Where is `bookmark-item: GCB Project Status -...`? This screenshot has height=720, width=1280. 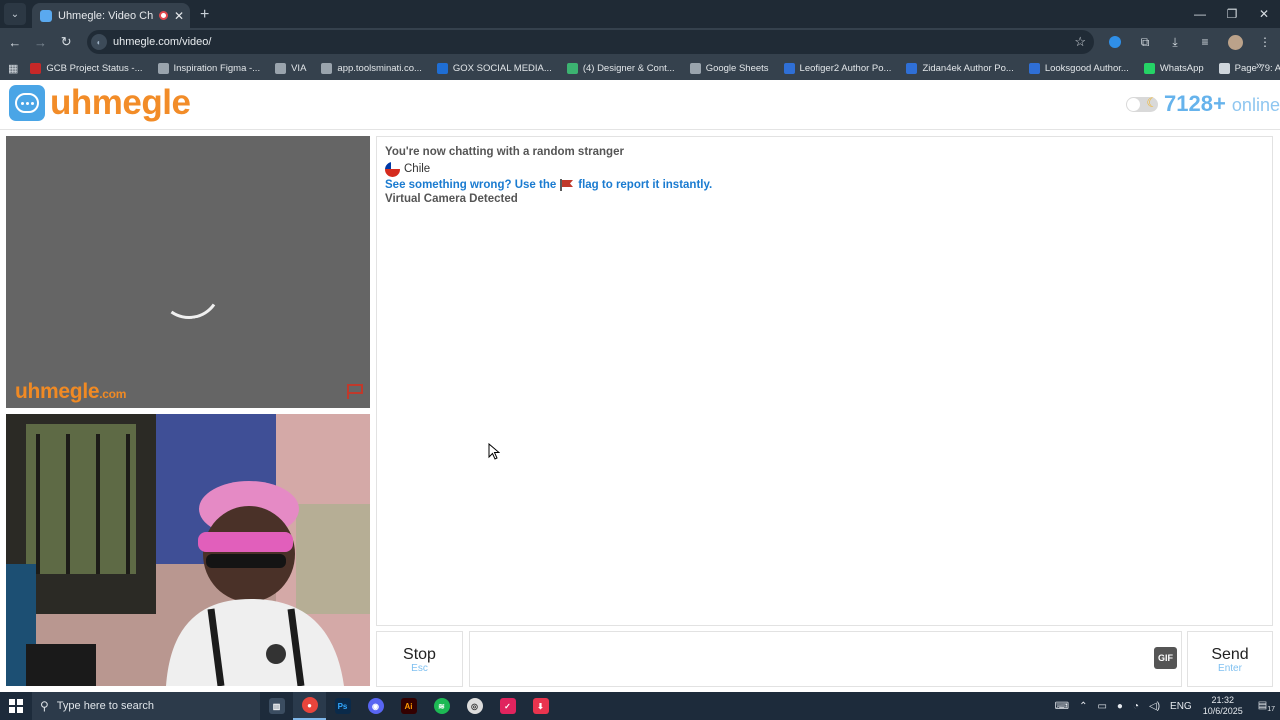
bookmark-item: GCB Project Status -... is located at coordinates (86, 68).